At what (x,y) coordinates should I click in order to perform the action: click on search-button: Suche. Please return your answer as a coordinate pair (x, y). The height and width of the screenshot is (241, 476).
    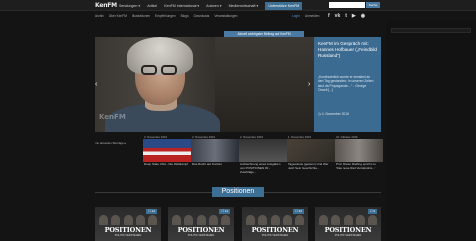
    Looking at the image, I should click on (373, 5).